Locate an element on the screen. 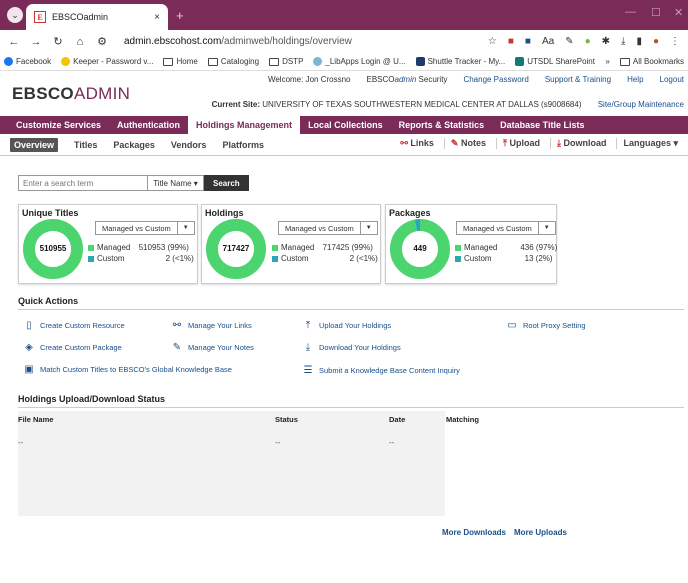 The image size is (688, 583). new-tab-icon: + is located at coordinates (180, 15).